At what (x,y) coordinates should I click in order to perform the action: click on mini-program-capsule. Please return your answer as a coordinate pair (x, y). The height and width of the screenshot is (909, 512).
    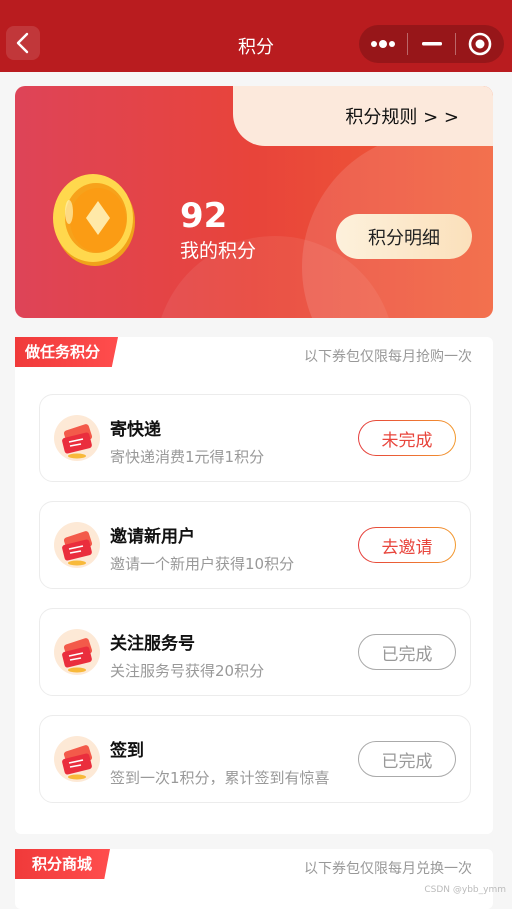
    Looking at the image, I should click on (431, 44).